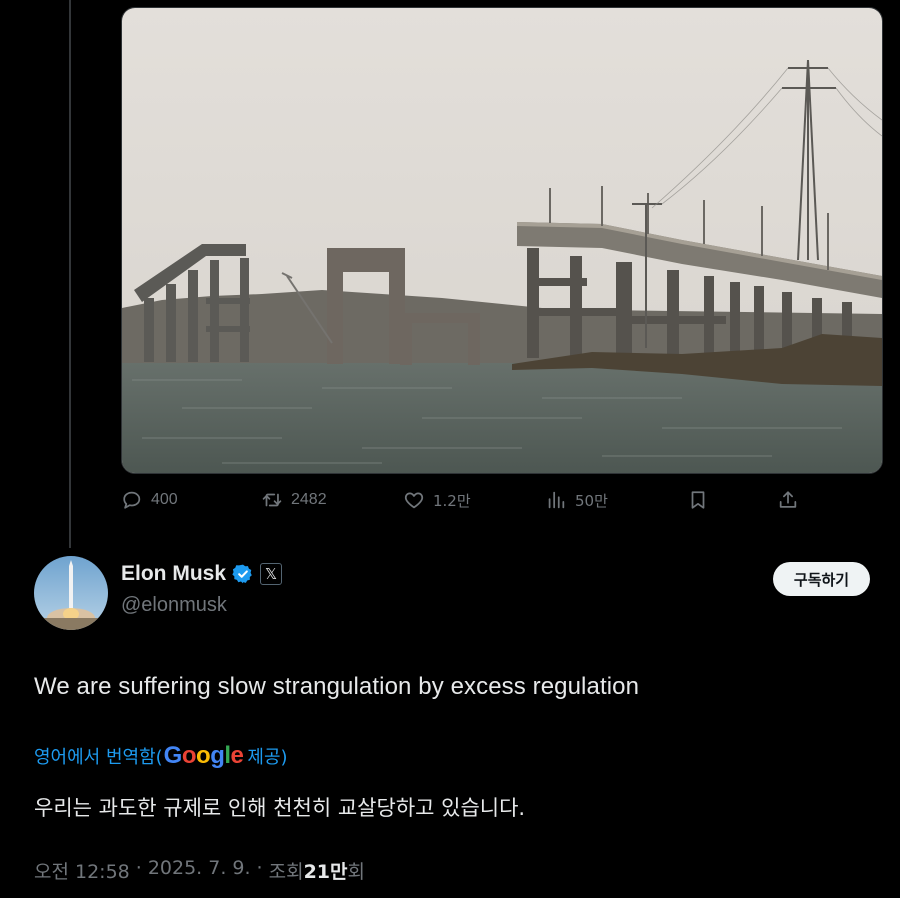  I want to click on like-count: 1.2만, so click(452, 500).